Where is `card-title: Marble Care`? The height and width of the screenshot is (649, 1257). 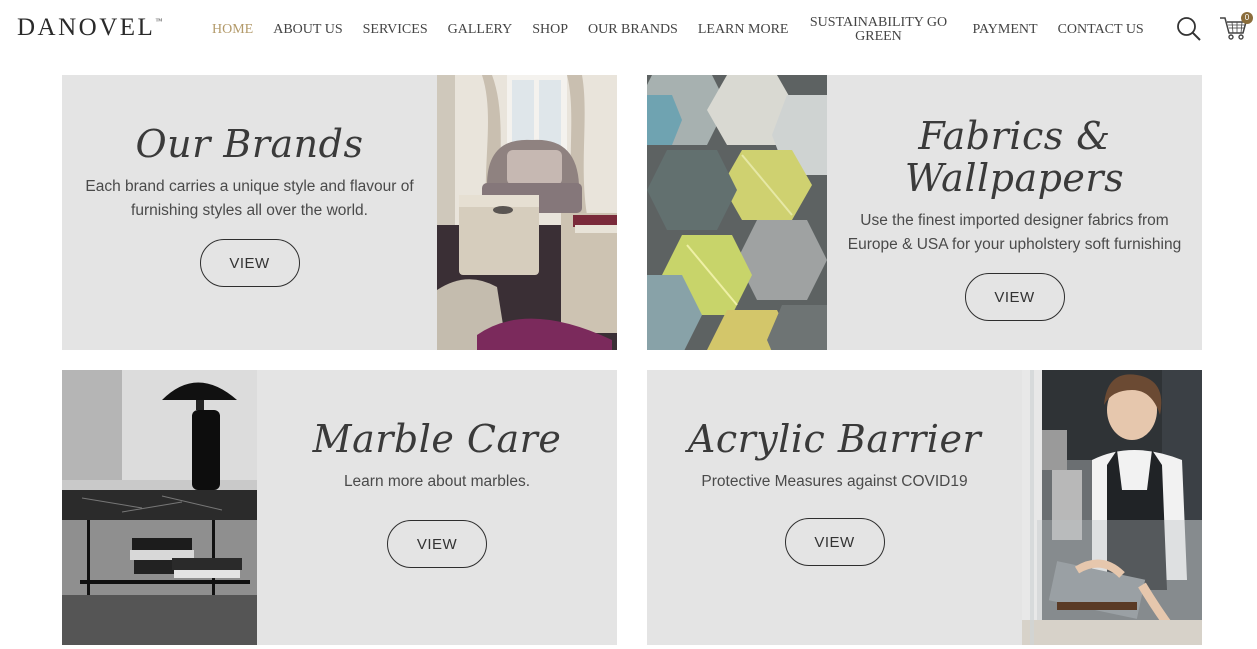
card-title: Marble Care is located at coordinates (437, 439).